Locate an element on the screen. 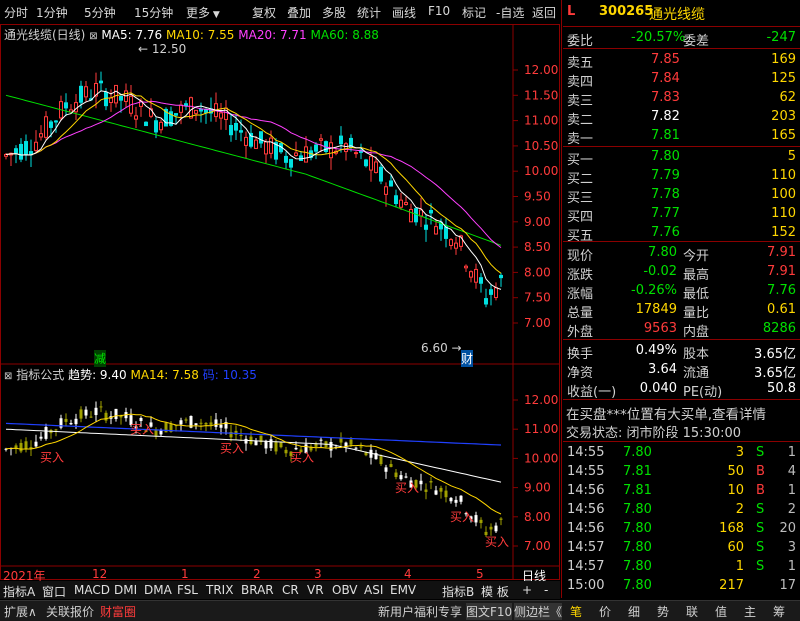 This screenshot has width=800, height=621. tick-volume: 3 is located at coordinates (739, 452).